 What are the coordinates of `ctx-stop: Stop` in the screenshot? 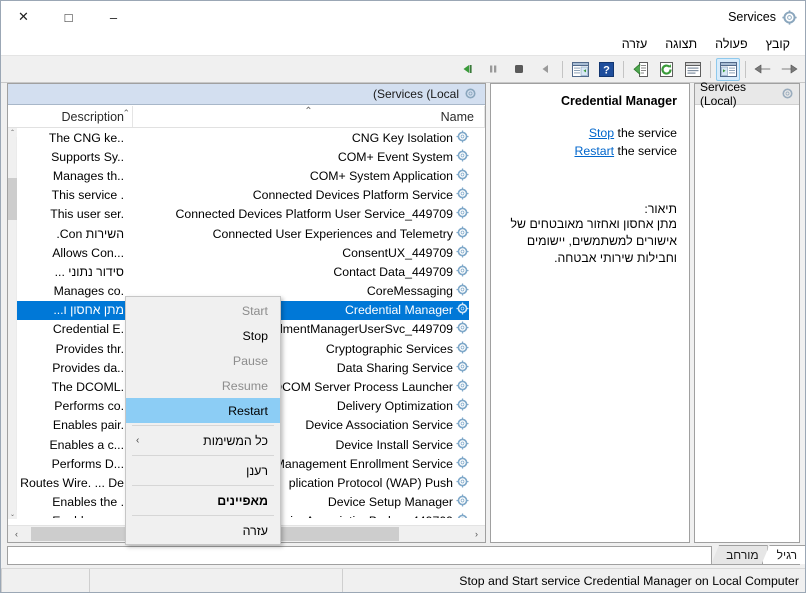 It's located at (203, 335).